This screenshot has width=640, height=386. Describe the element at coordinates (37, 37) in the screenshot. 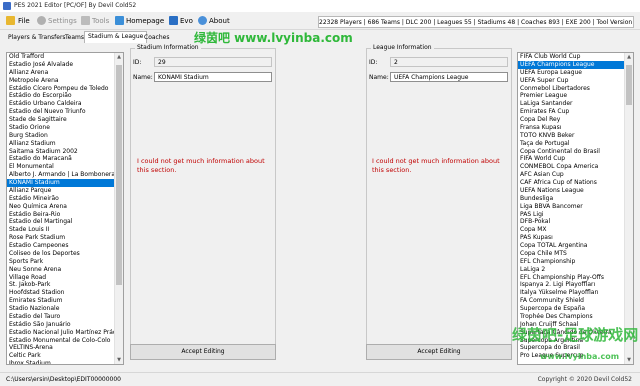

I see `tab-players-transfers: Players & Transfers` at that location.